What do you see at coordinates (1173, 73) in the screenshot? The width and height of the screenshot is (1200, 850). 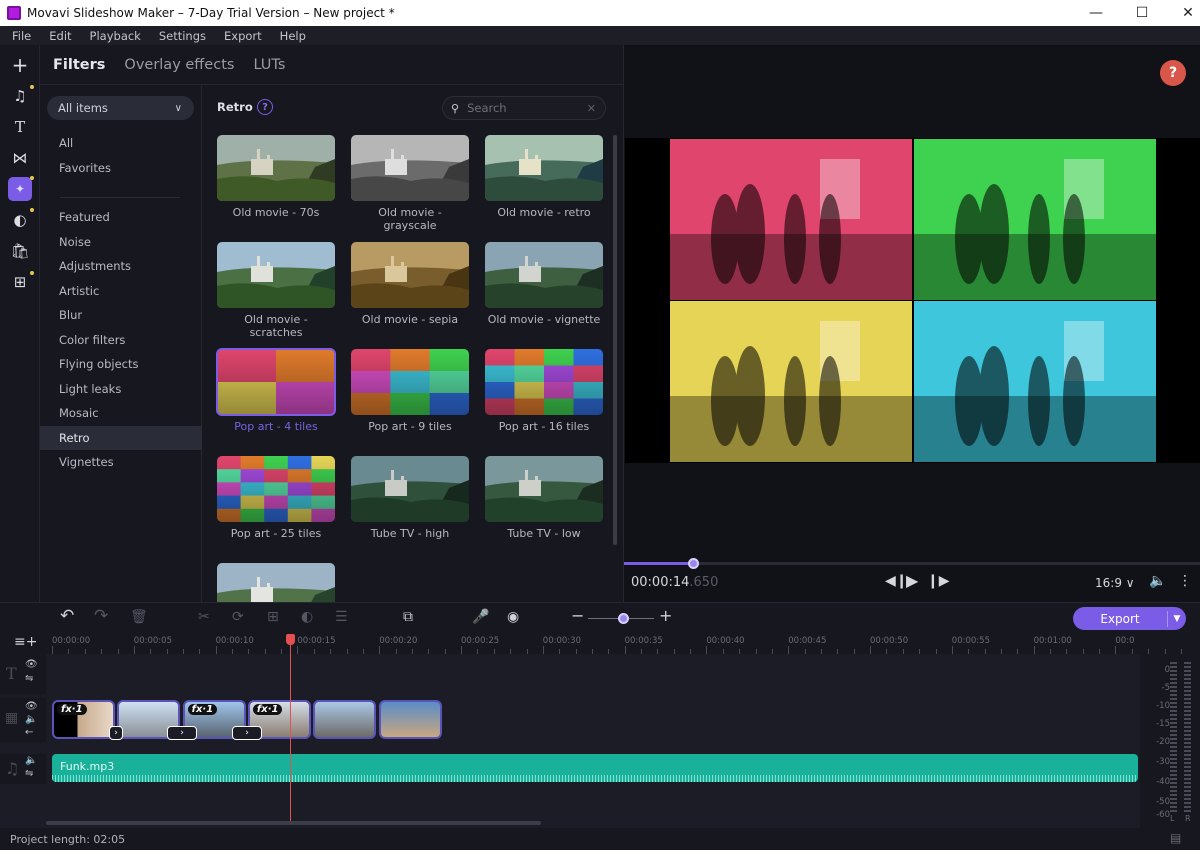 I see `help-button: ?` at bounding box center [1173, 73].